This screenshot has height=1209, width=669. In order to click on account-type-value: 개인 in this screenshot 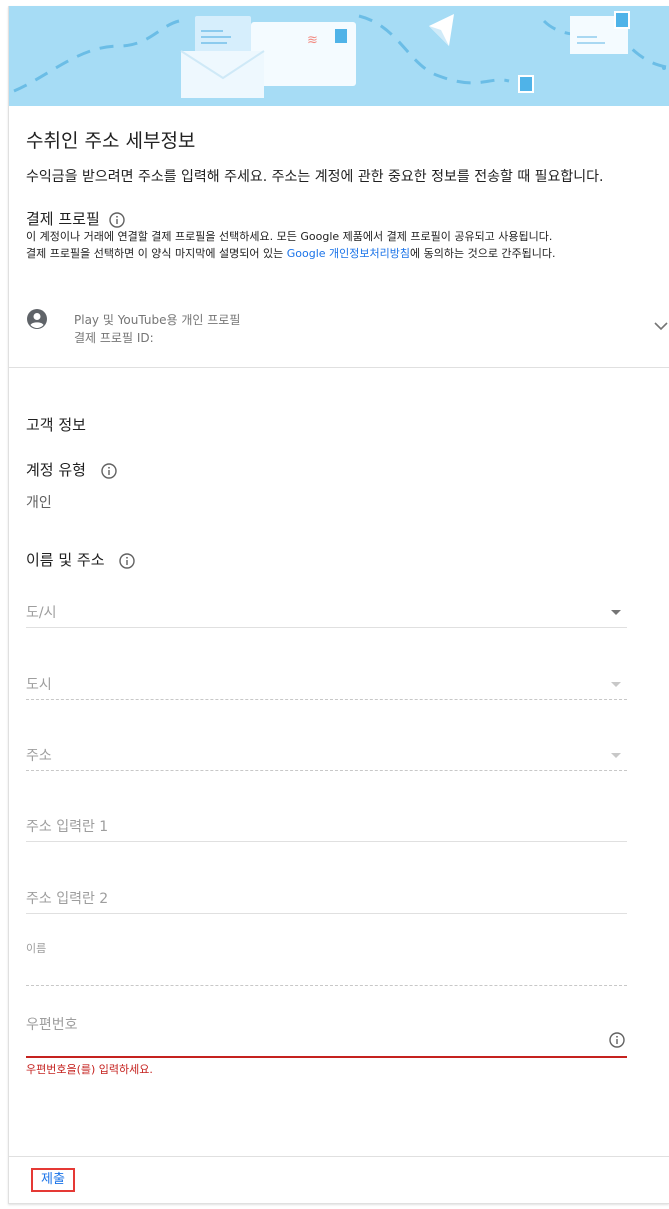, I will do `click(39, 503)`.